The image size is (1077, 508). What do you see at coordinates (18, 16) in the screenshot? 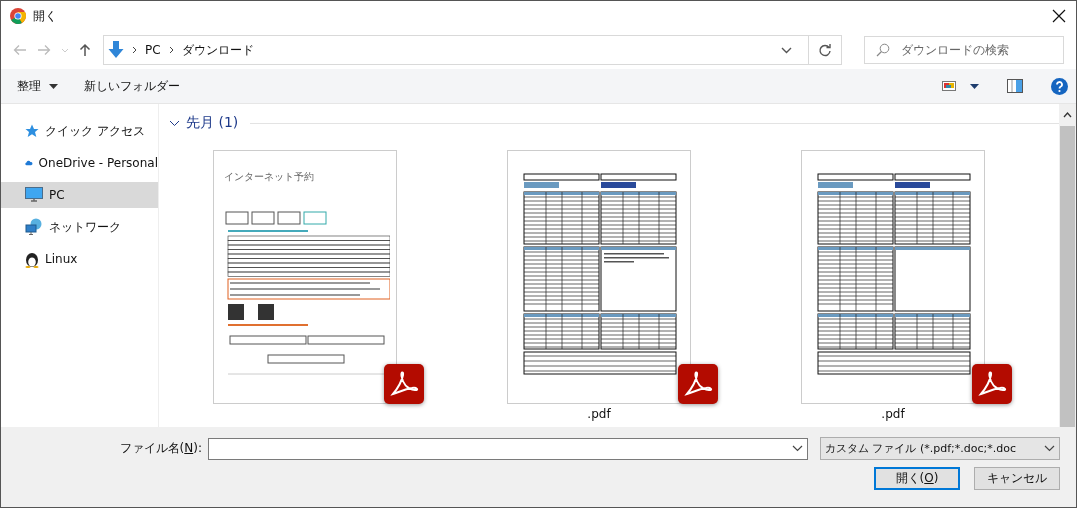
I see `browser-logo-icon` at bounding box center [18, 16].